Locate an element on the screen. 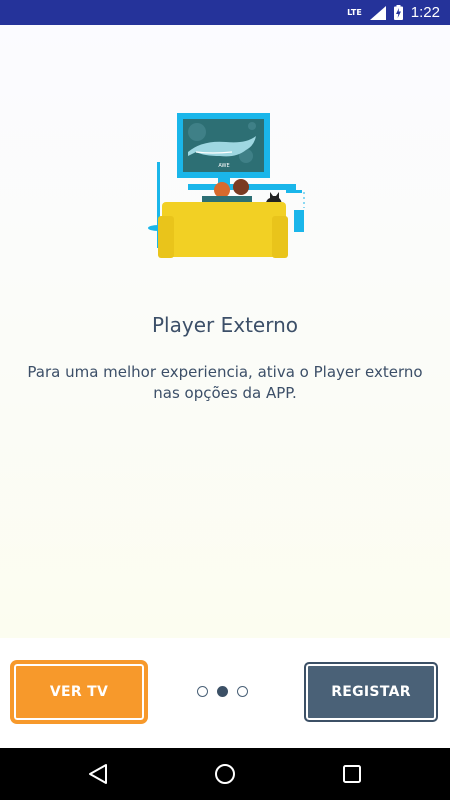 This screenshot has width=450, height=800. status-bar: LTE 1:22 is located at coordinates (225, 12).